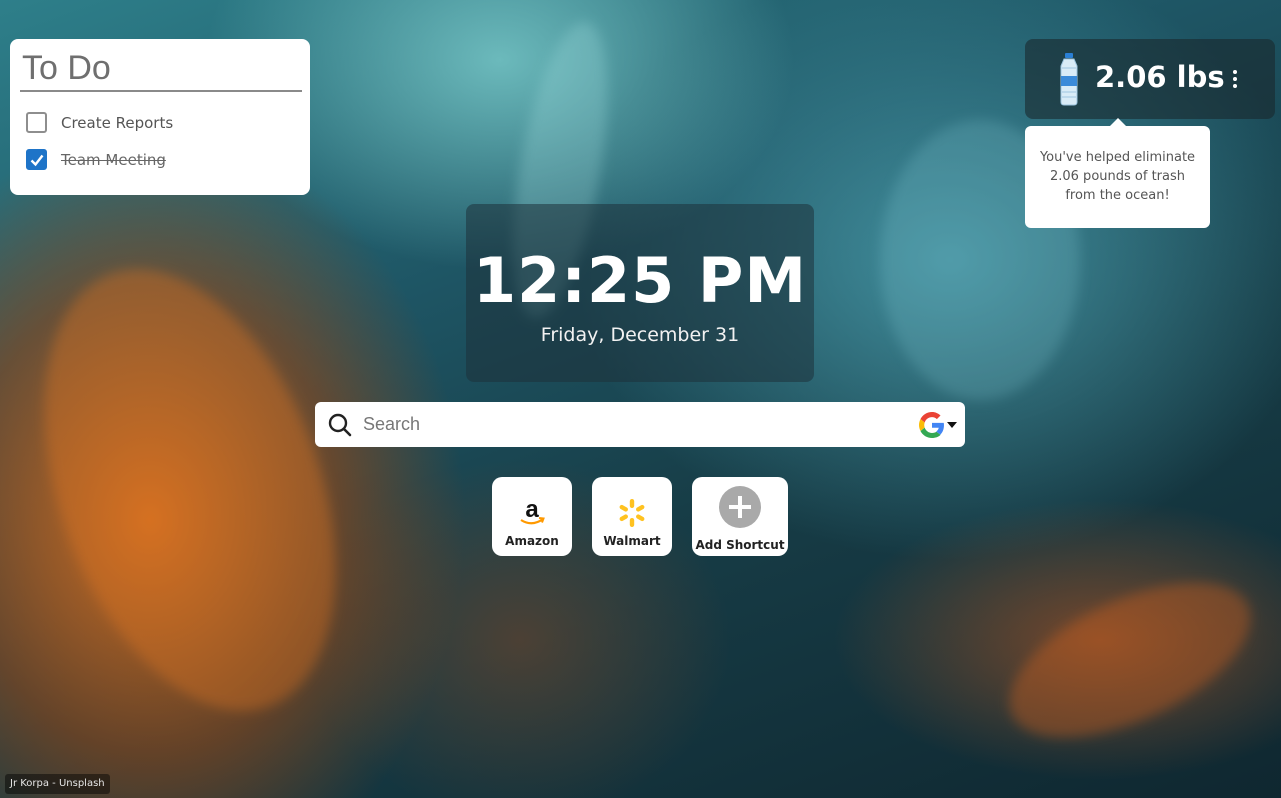 The image size is (1281, 798). Describe the element at coordinates (57, 784) in the screenshot. I see `photo-credit-link: Jr Korpa - Unsplash` at that location.